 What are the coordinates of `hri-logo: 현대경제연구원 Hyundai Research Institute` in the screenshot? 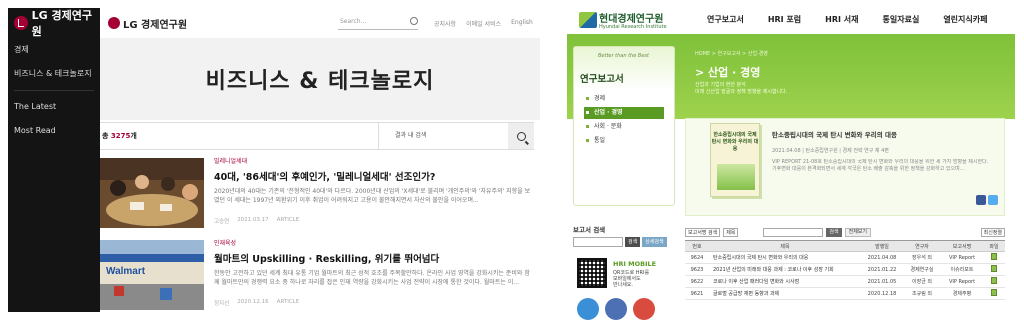 It's located at (630, 21).